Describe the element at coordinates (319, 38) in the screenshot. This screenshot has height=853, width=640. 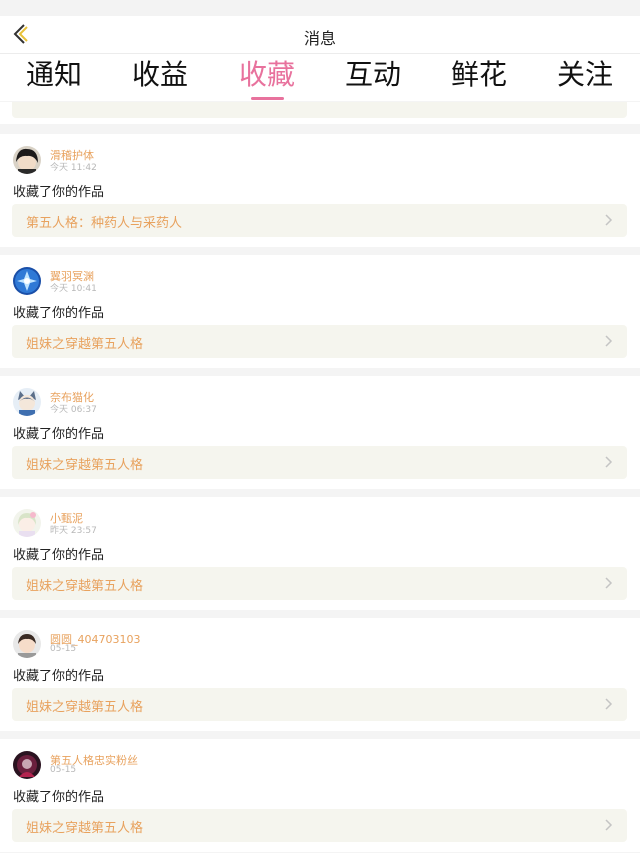
I see `page-title: 消息` at that location.